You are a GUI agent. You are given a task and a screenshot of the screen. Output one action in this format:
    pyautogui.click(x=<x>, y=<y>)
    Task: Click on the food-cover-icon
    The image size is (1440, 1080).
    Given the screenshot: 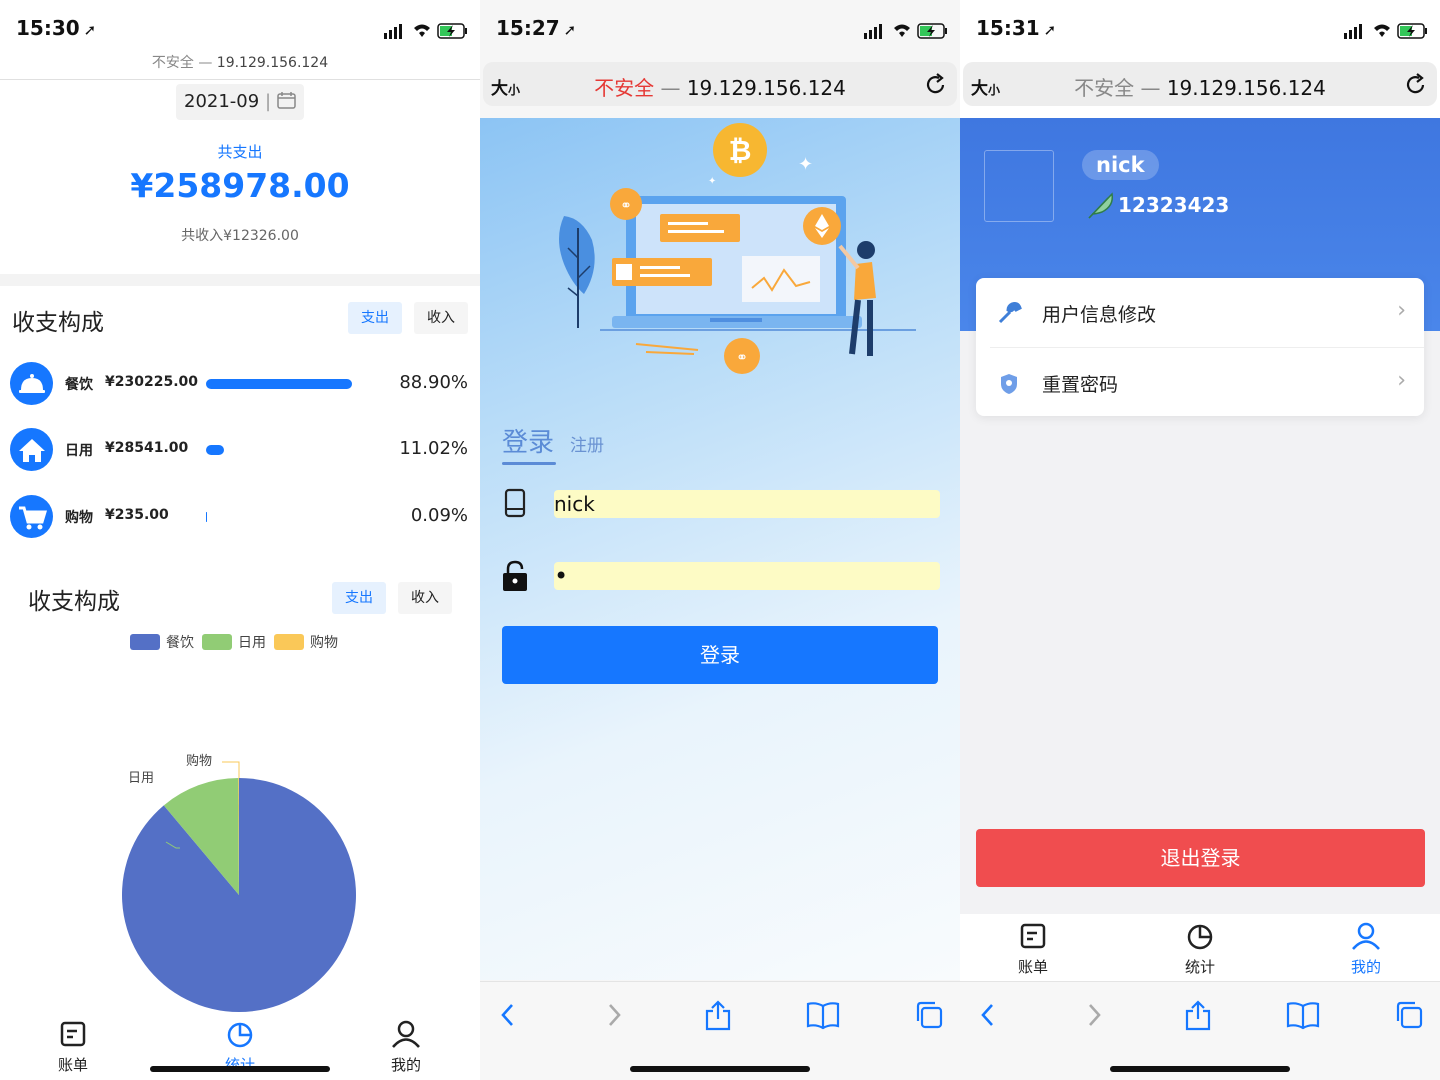 What is the action you would take?
    pyautogui.click(x=31, y=383)
    